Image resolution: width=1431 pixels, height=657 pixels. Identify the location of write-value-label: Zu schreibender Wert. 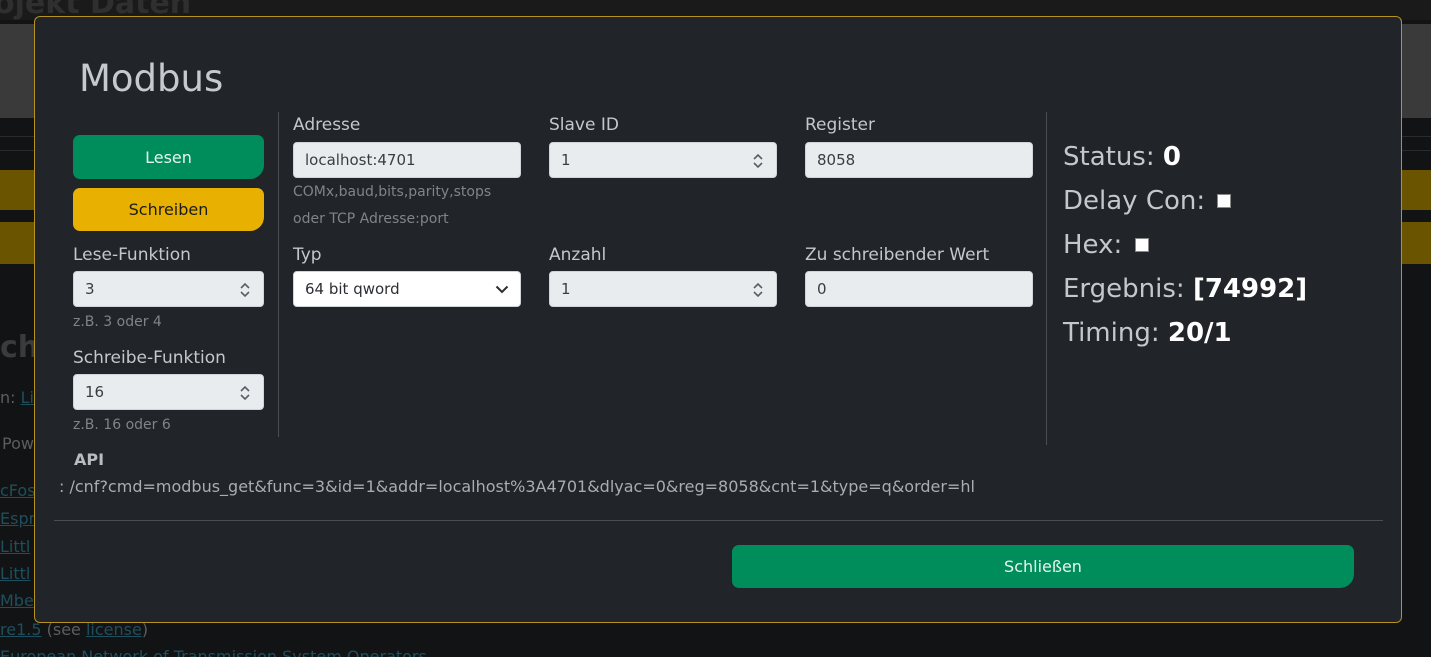
(897, 255).